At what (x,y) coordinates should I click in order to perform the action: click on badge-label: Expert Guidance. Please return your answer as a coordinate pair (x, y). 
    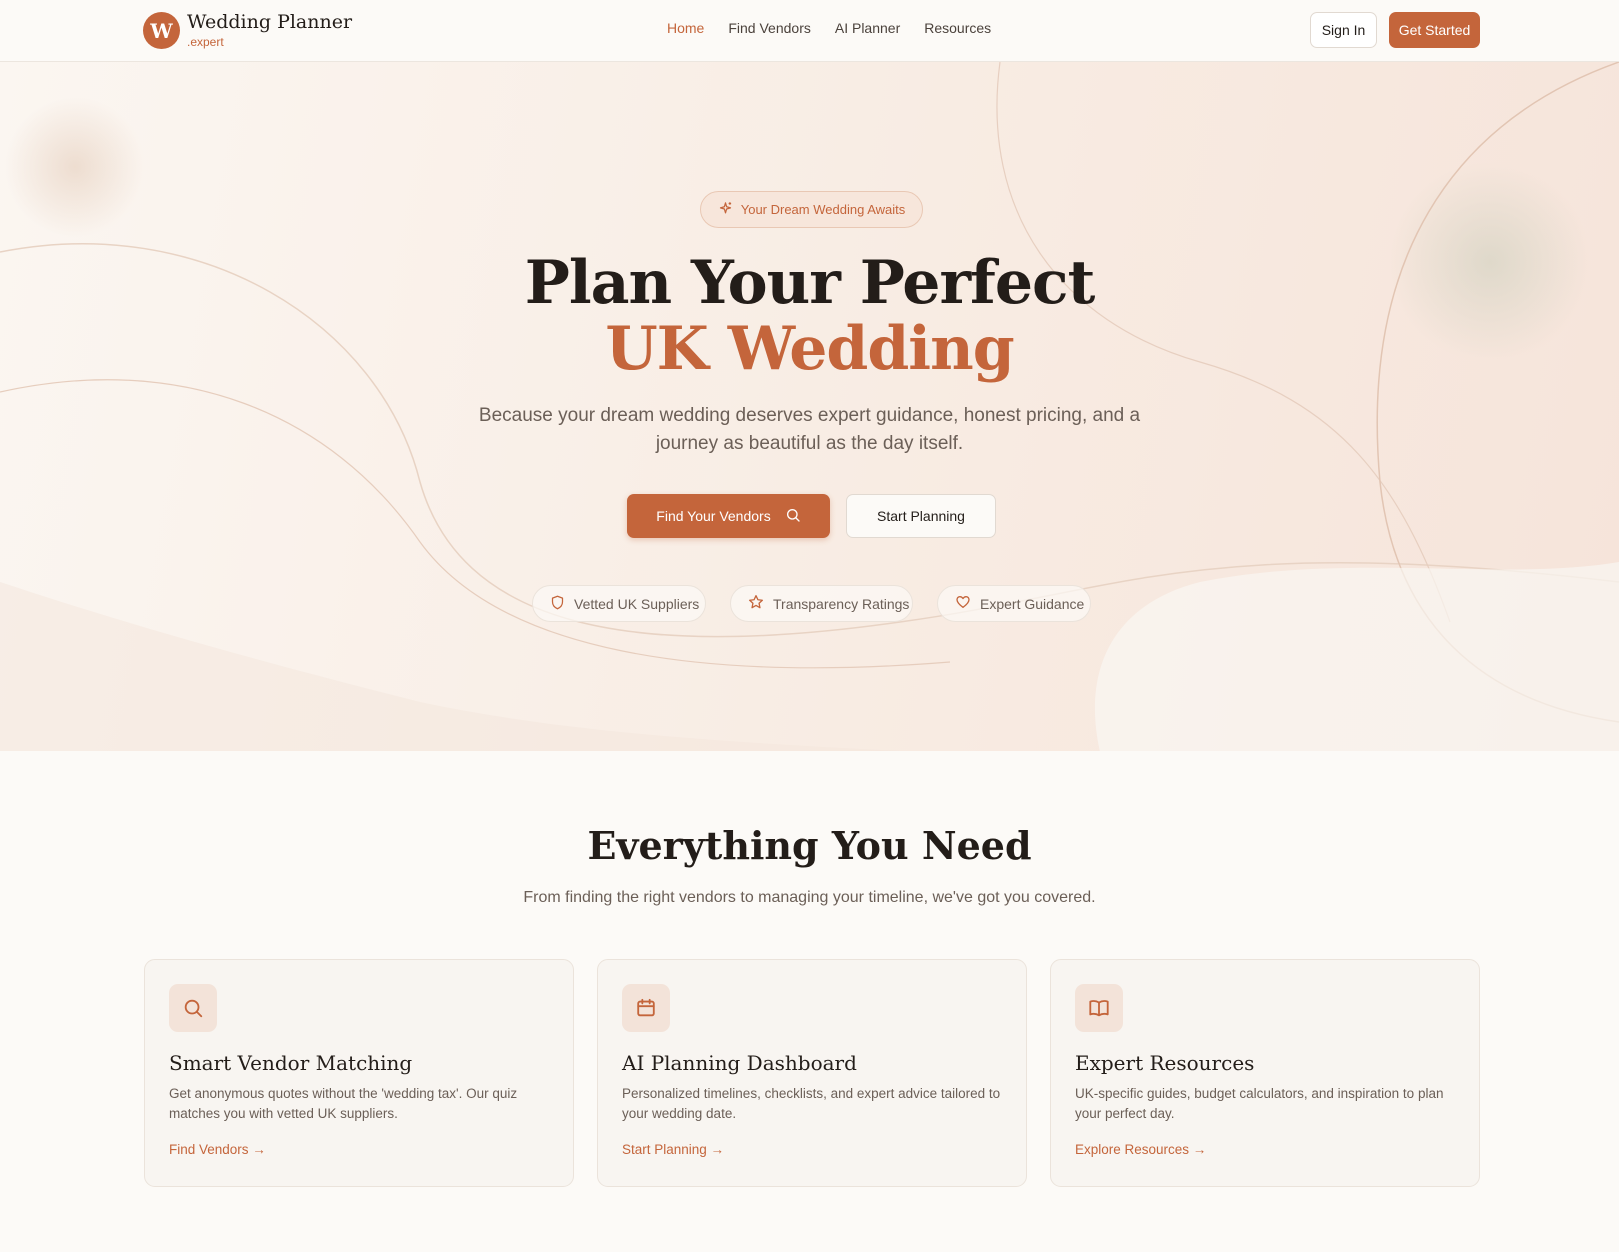
    Looking at the image, I should click on (1032, 603).